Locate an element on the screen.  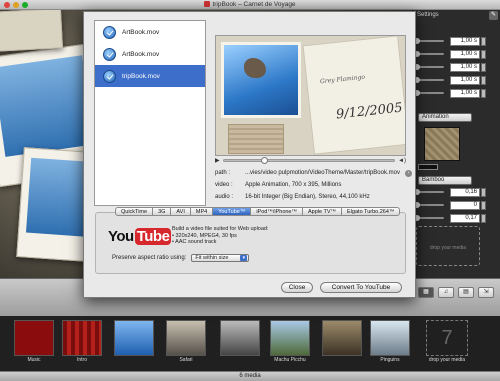
drop-count: 7 is located at coordinates (447, 338).